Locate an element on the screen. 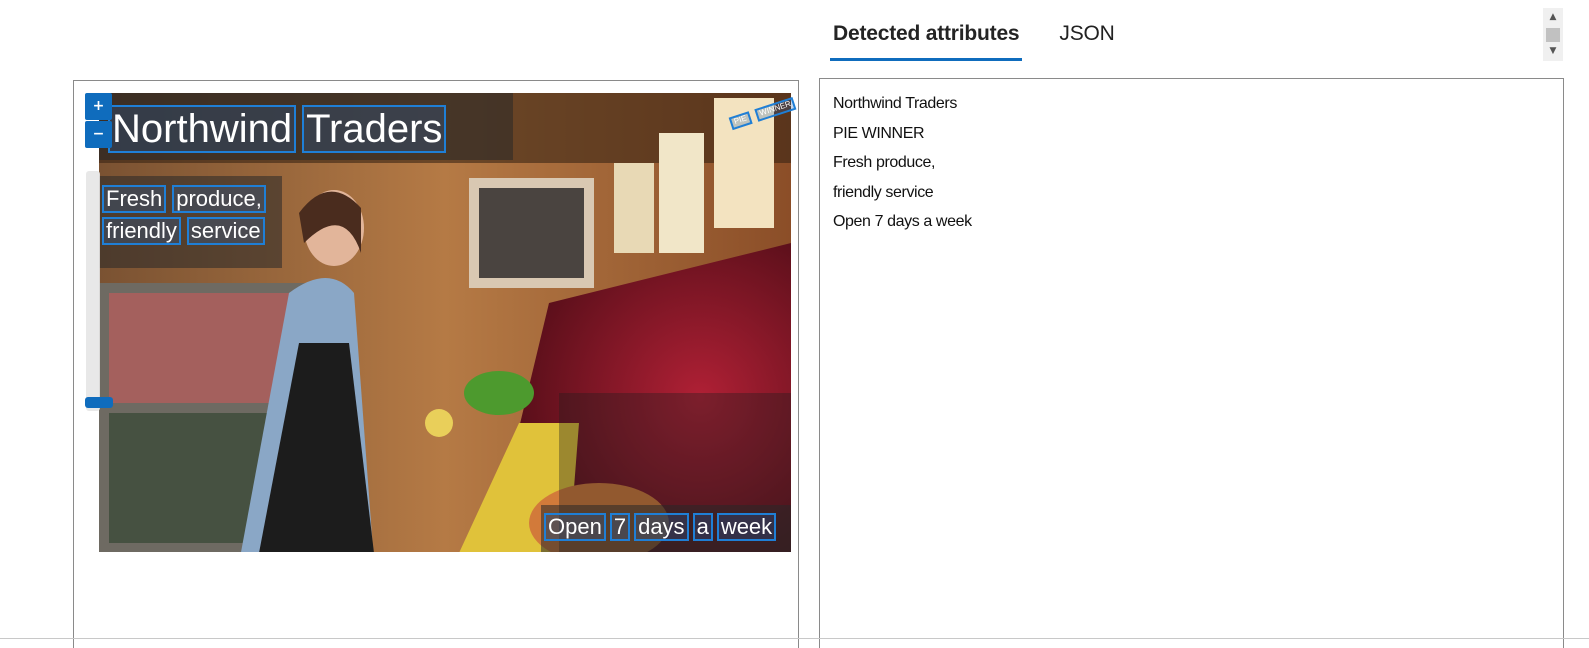 The height and width of the screenshot is (648, 1589). ocr-word: friendly is located at coordinates (141, 231).